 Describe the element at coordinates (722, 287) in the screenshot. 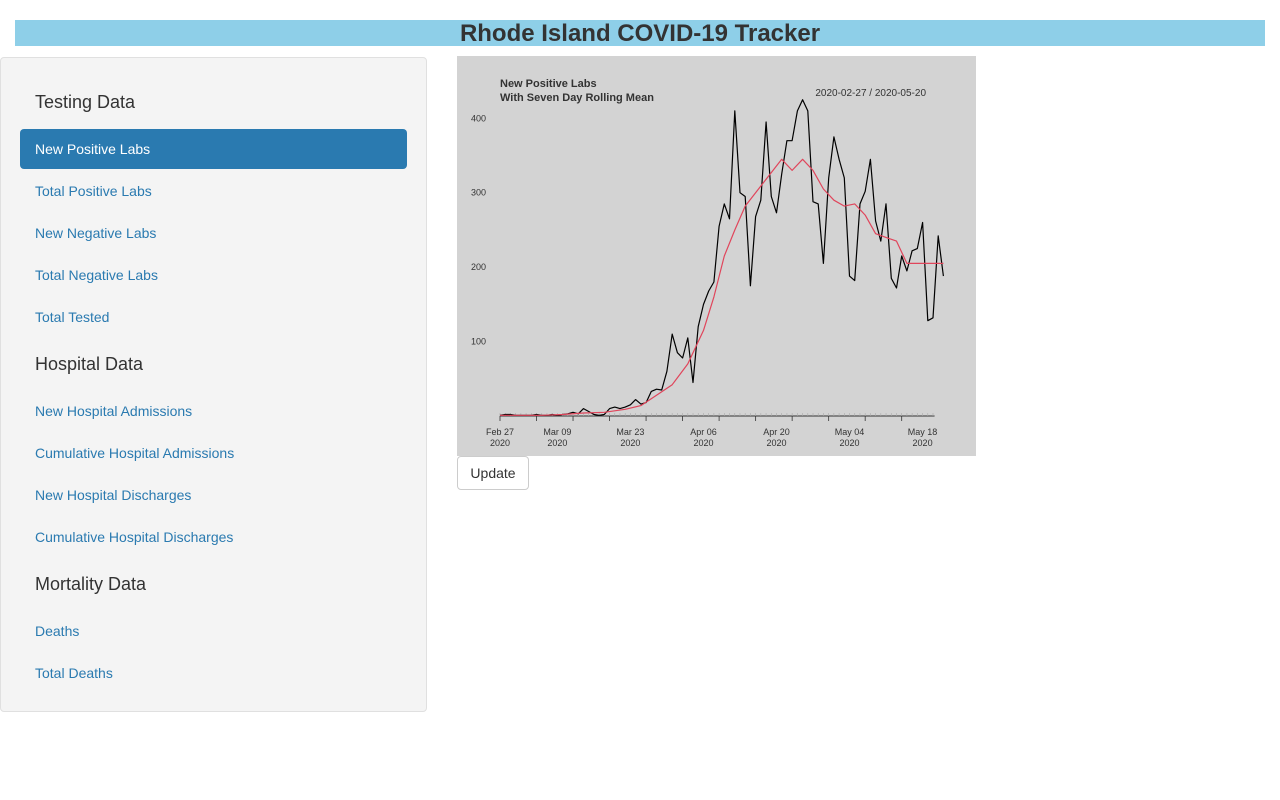

I see `series-rolling-mean-line` at that location.